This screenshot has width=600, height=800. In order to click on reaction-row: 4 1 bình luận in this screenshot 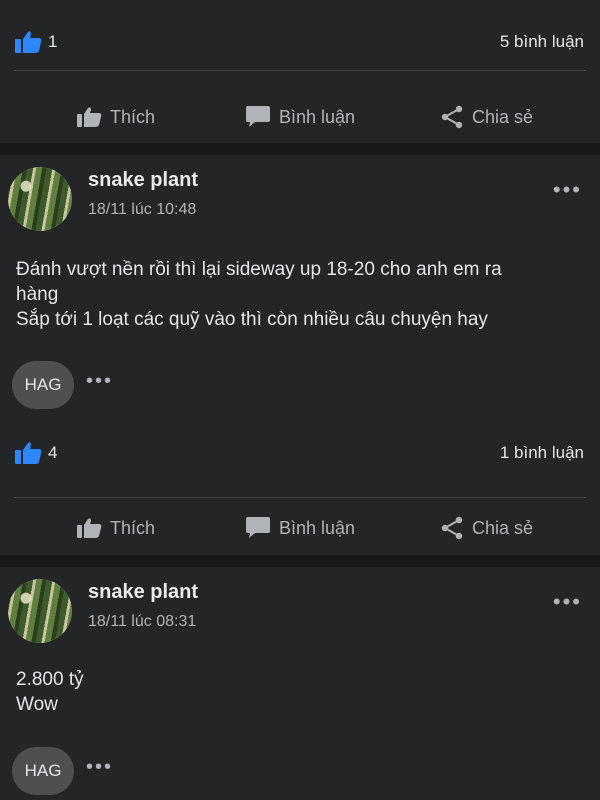, I will do `click(300, 453)`.